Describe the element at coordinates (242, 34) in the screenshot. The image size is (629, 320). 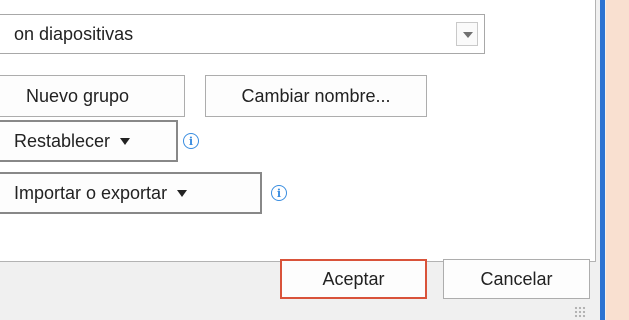
I see `ribbon-tabs-listbox: on diapositivas` at that location.